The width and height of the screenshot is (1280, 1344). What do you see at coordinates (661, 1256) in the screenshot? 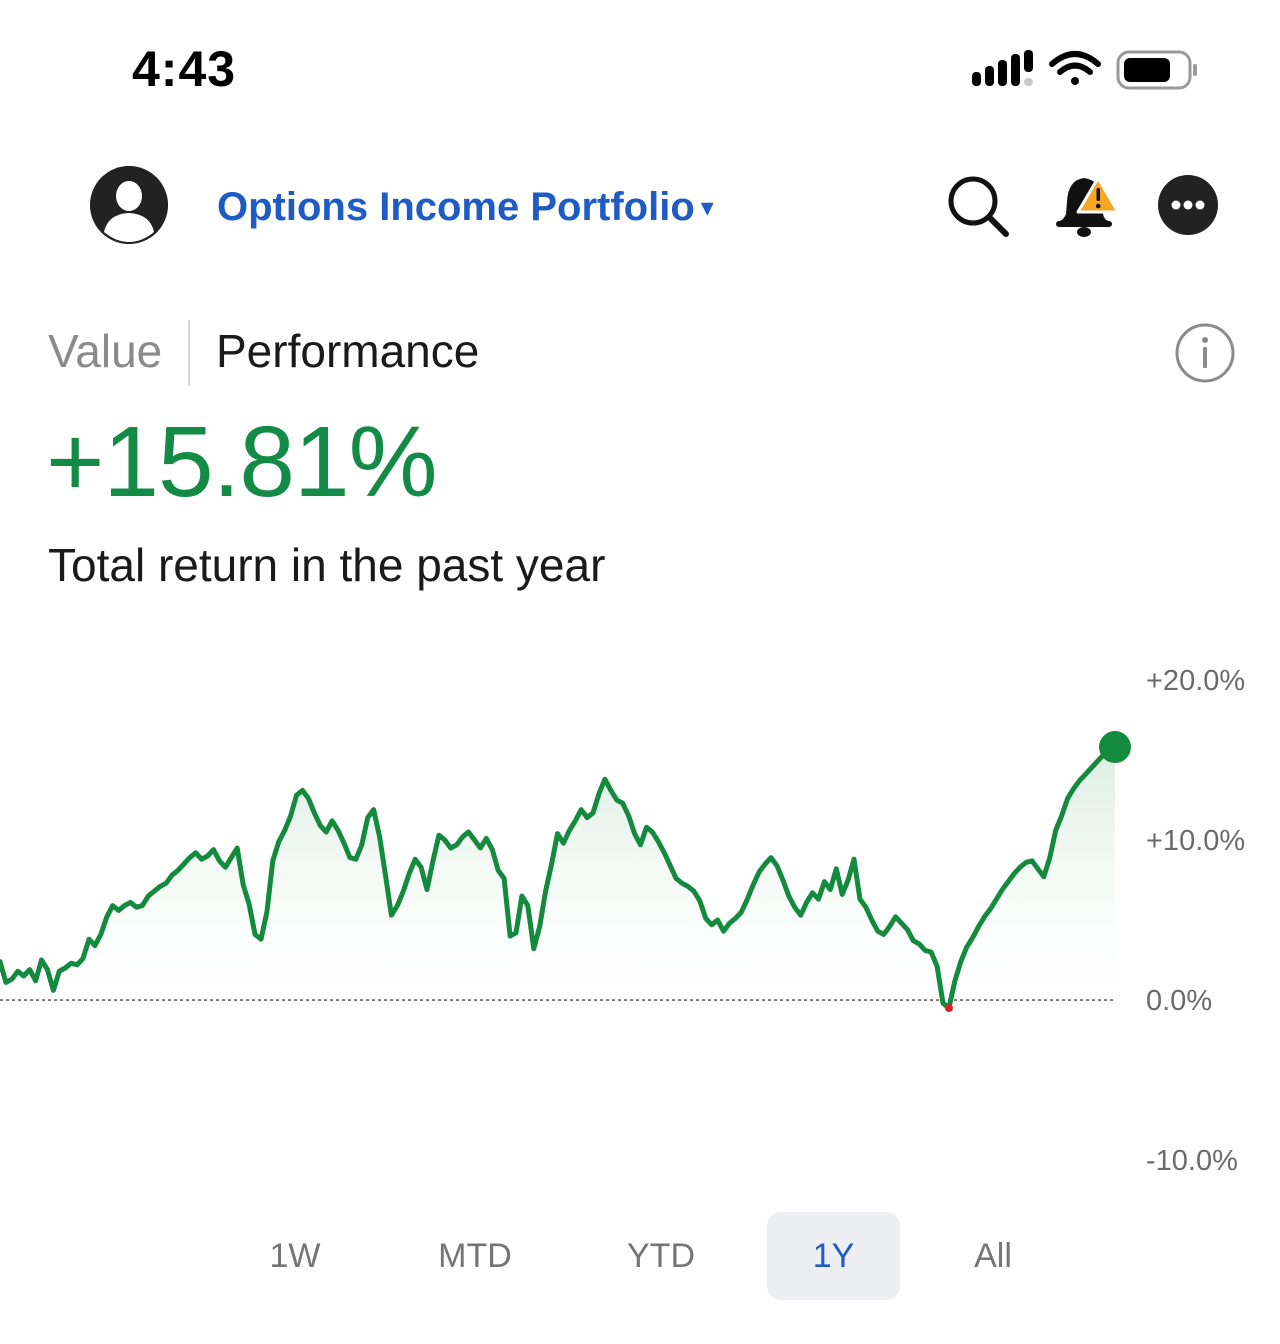
I see `range-ytd-button: YTD` at bounding box center [661, 1256].